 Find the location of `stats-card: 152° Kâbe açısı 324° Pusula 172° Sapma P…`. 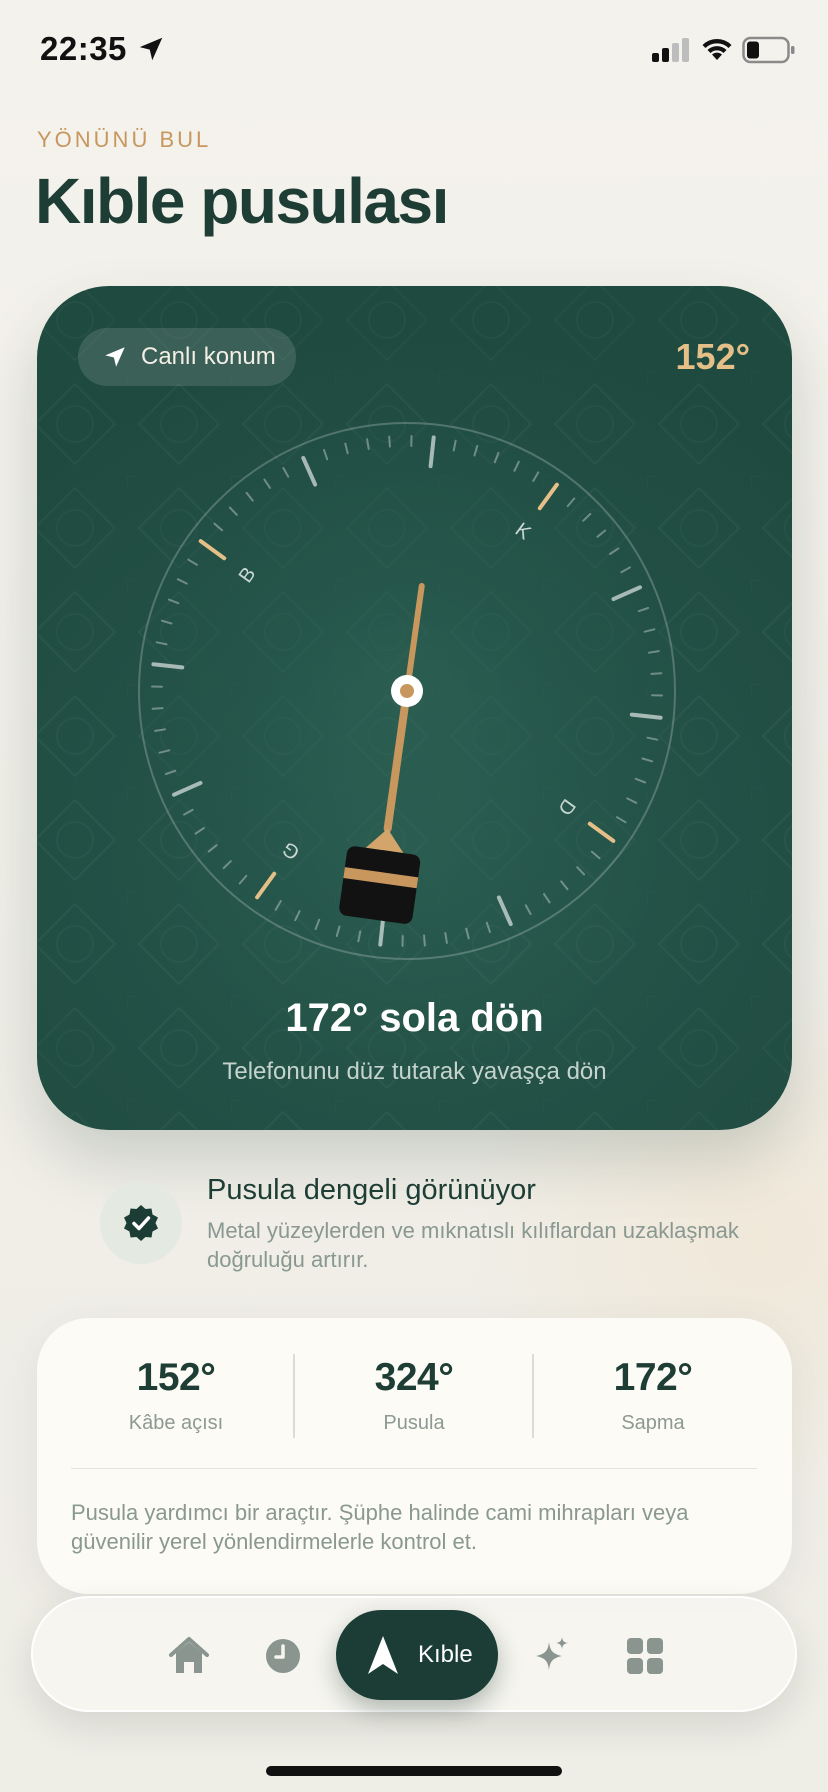

stats-card: 152° Kâbe açısı 324° Pusula 172° Sapma P… is located at coordinates (414, 1456).